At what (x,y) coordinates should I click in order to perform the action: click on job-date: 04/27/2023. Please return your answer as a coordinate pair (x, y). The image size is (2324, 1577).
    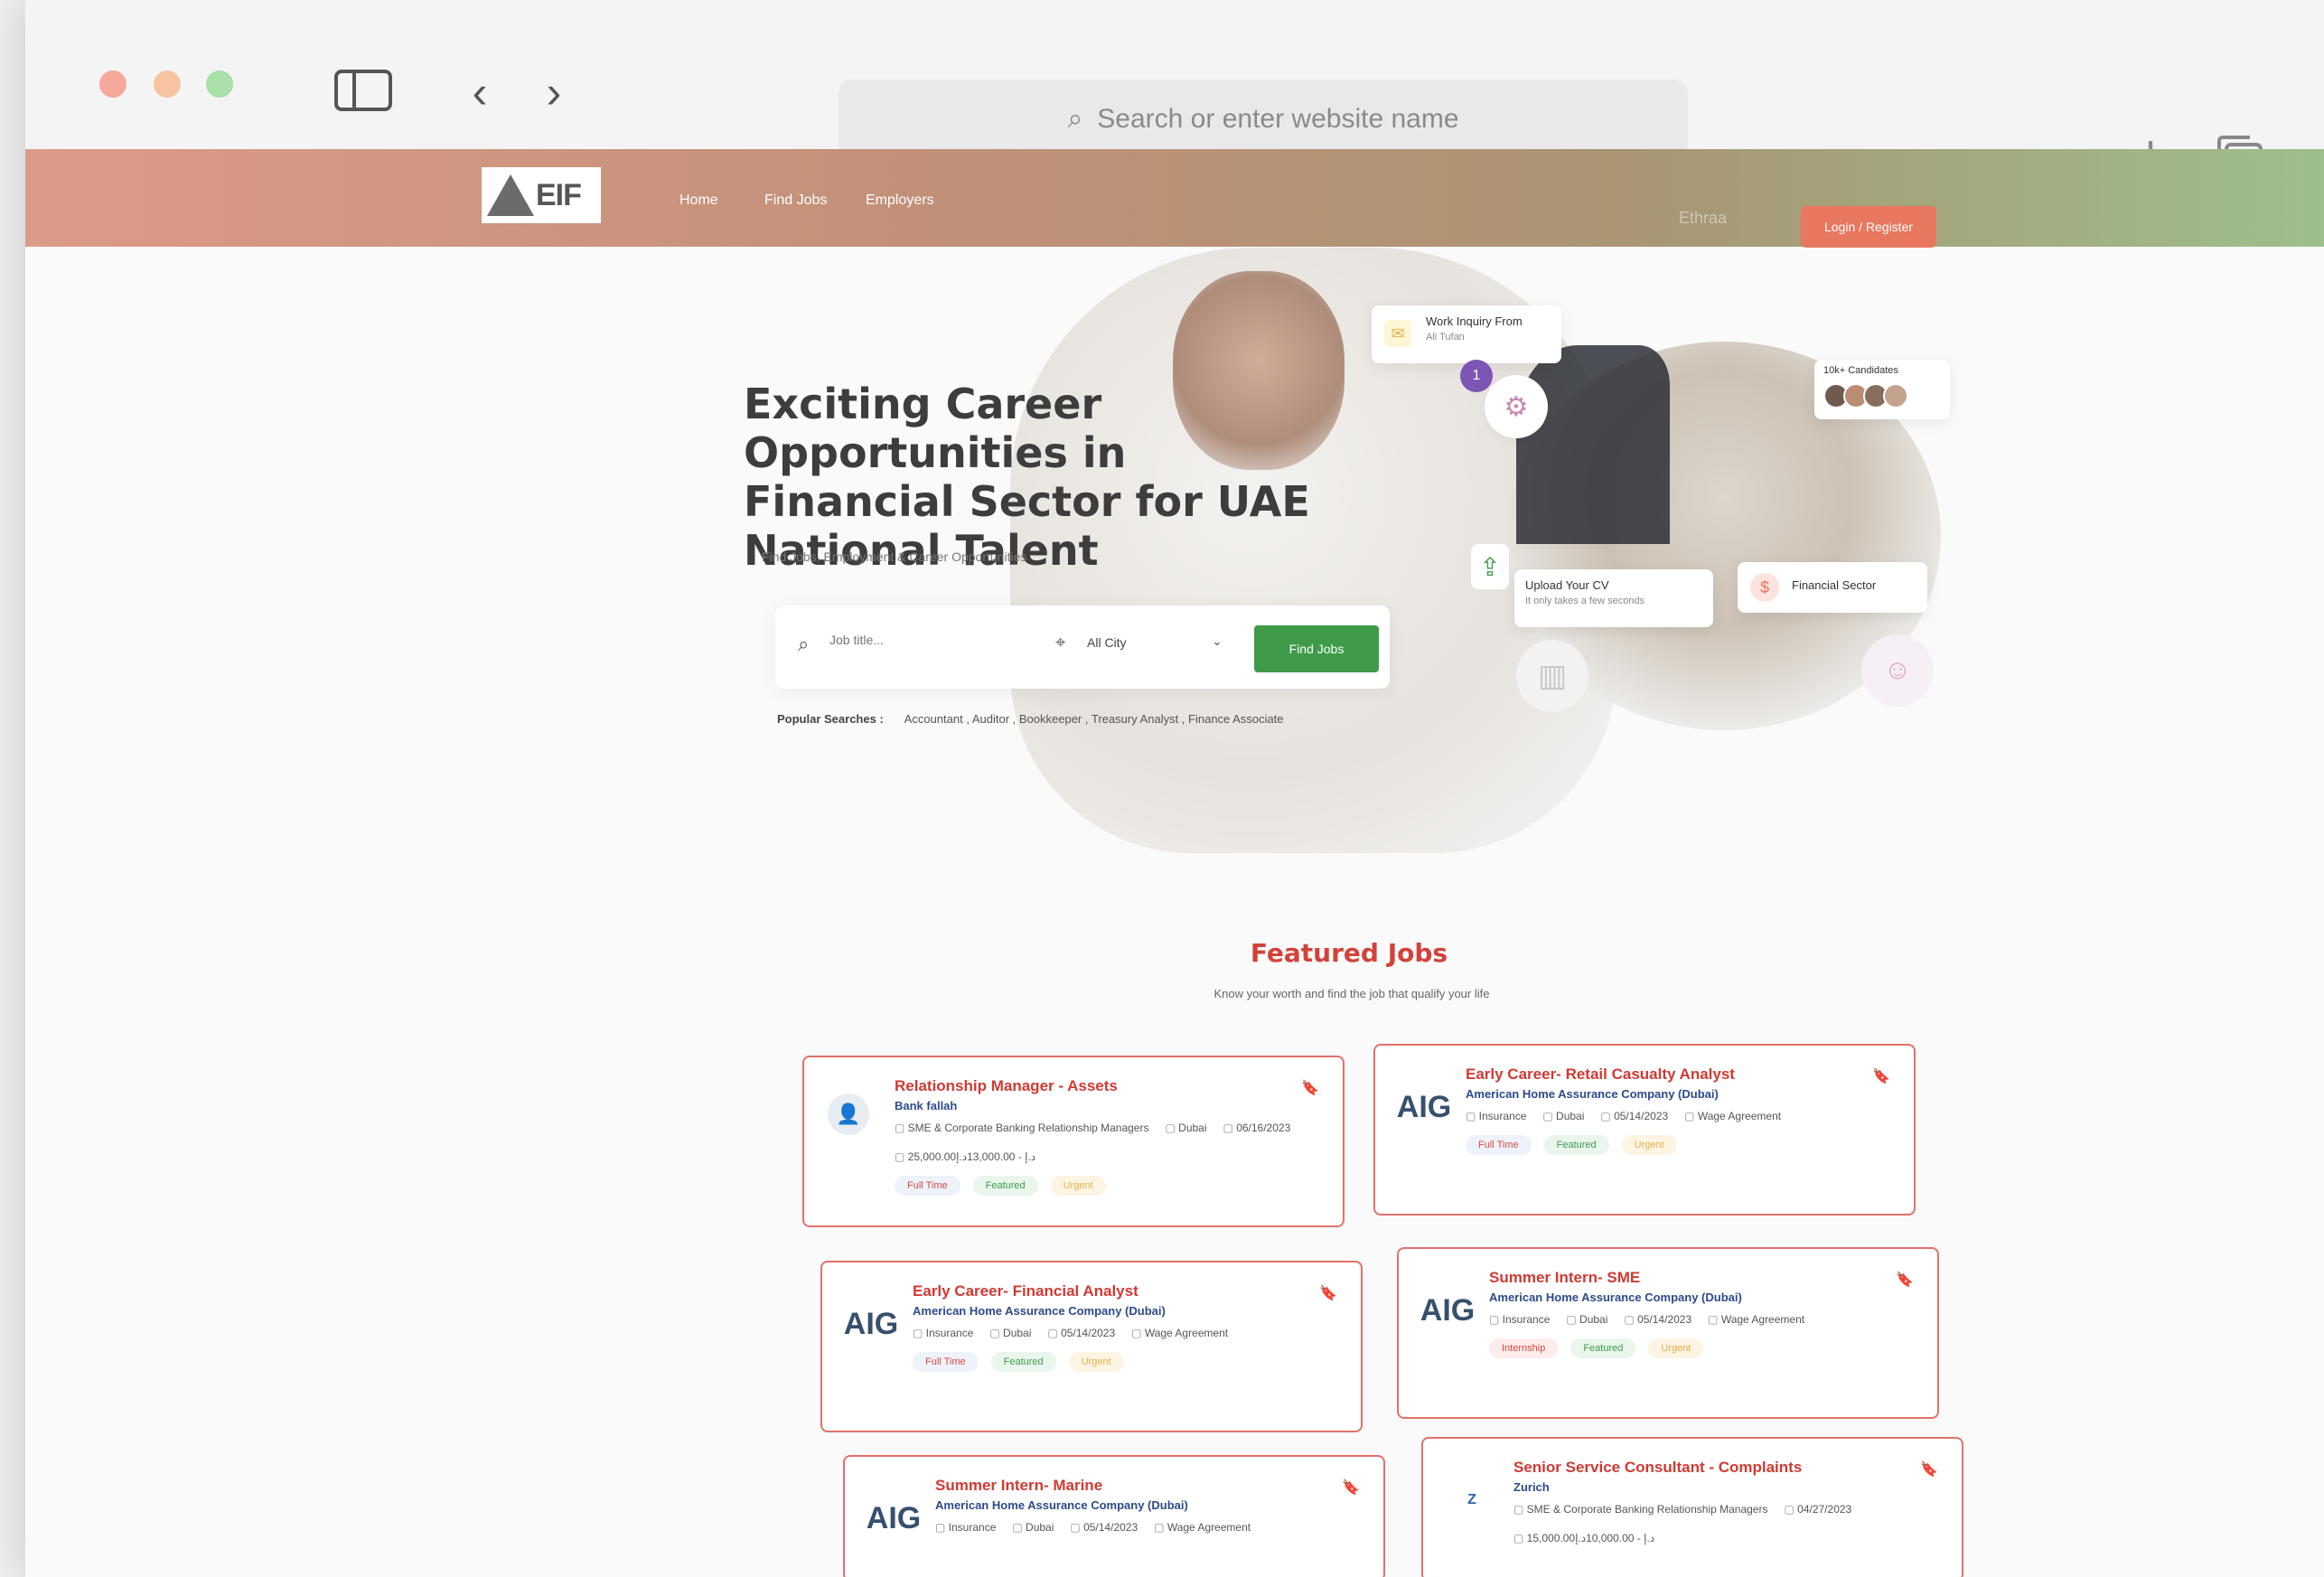
    Looking at the image, I should click on (1817, 1509).